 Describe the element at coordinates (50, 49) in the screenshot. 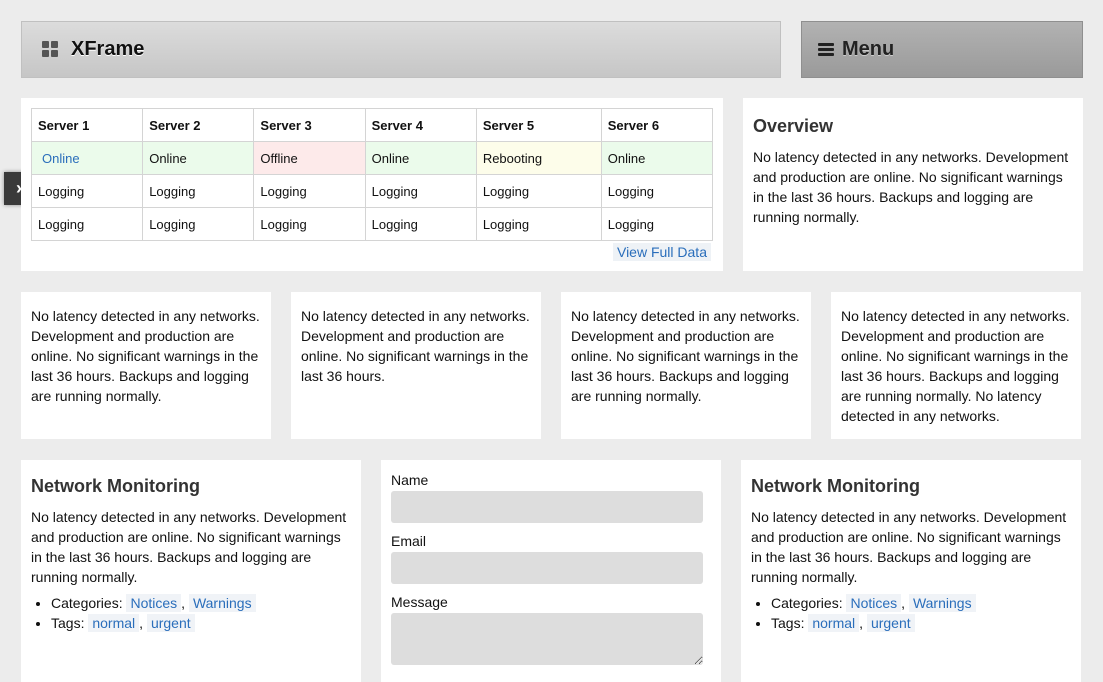

I see `logo-icon` at that location.